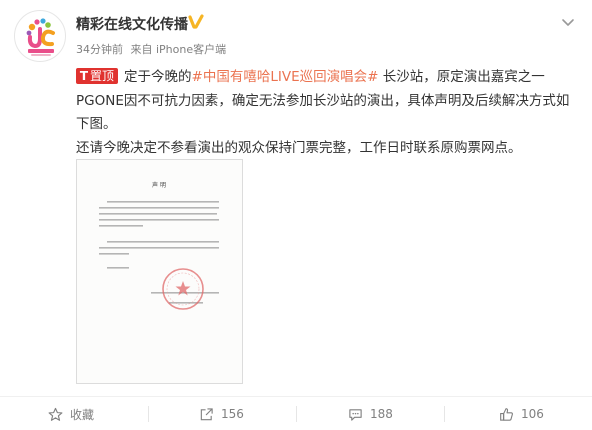  I want to click on pinned-badge: T 置顶, so click(97, 76).